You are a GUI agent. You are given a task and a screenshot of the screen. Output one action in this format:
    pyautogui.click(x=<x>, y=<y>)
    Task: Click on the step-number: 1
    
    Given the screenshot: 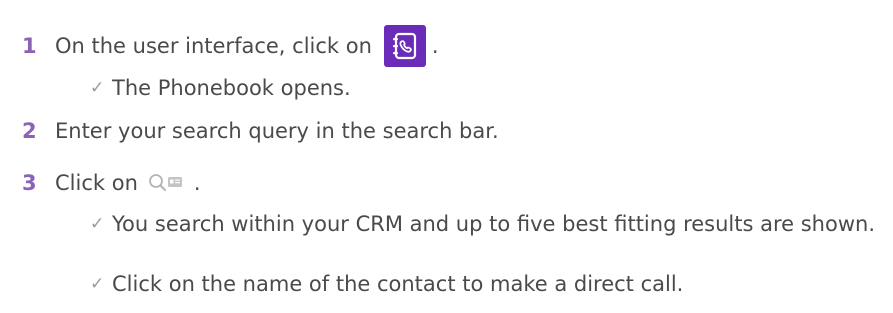 What is the action you would take?
    pyautogui.click(x=29, y=46)
    